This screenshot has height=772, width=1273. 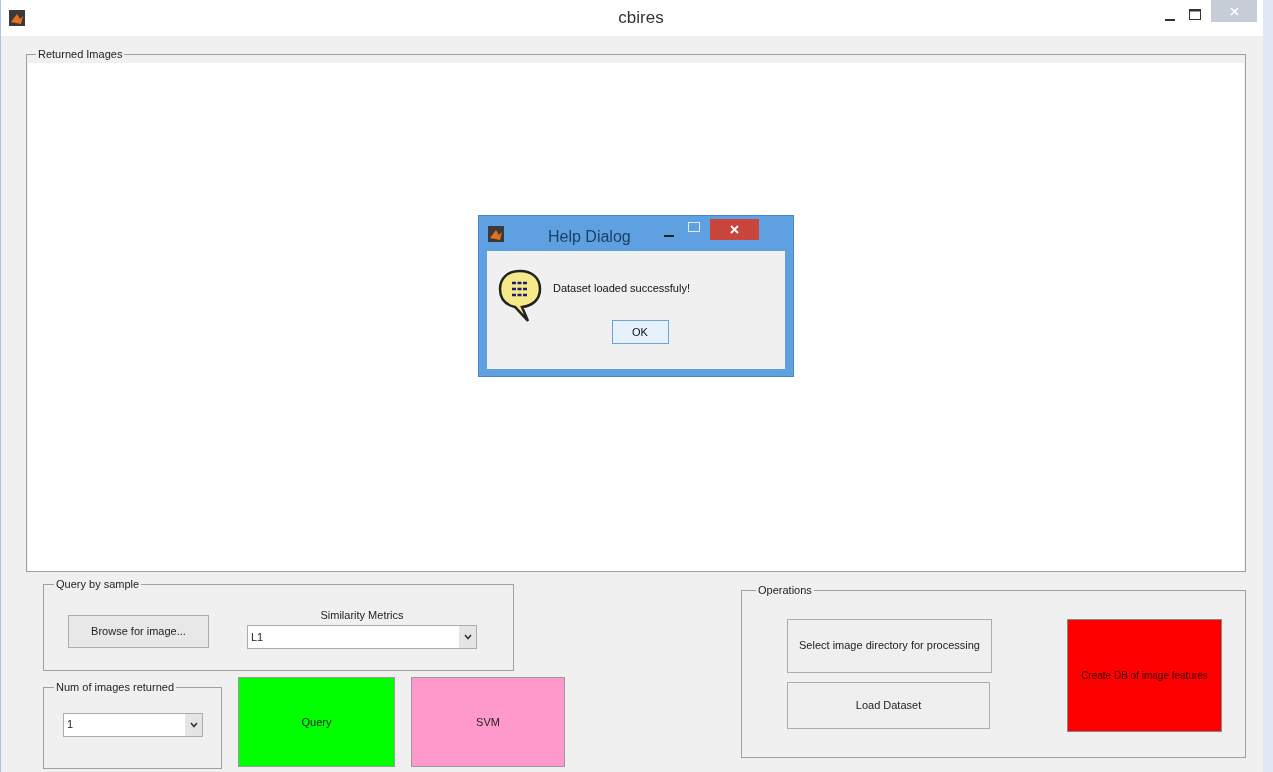 What do you see at coordinates (70, 725) in the screenshot?
I see `dropdown-value: 1` at bounding box center [70, 725].